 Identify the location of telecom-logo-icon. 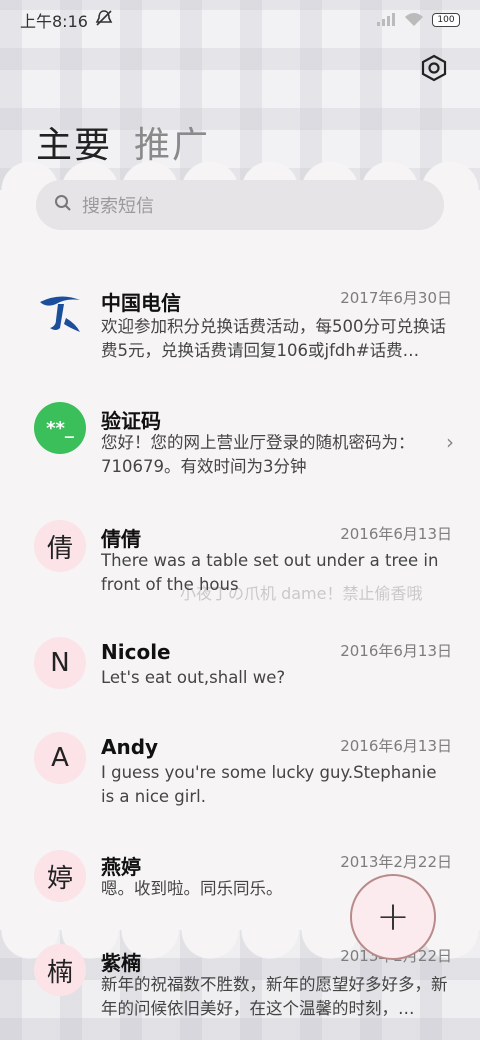
(60, 314).